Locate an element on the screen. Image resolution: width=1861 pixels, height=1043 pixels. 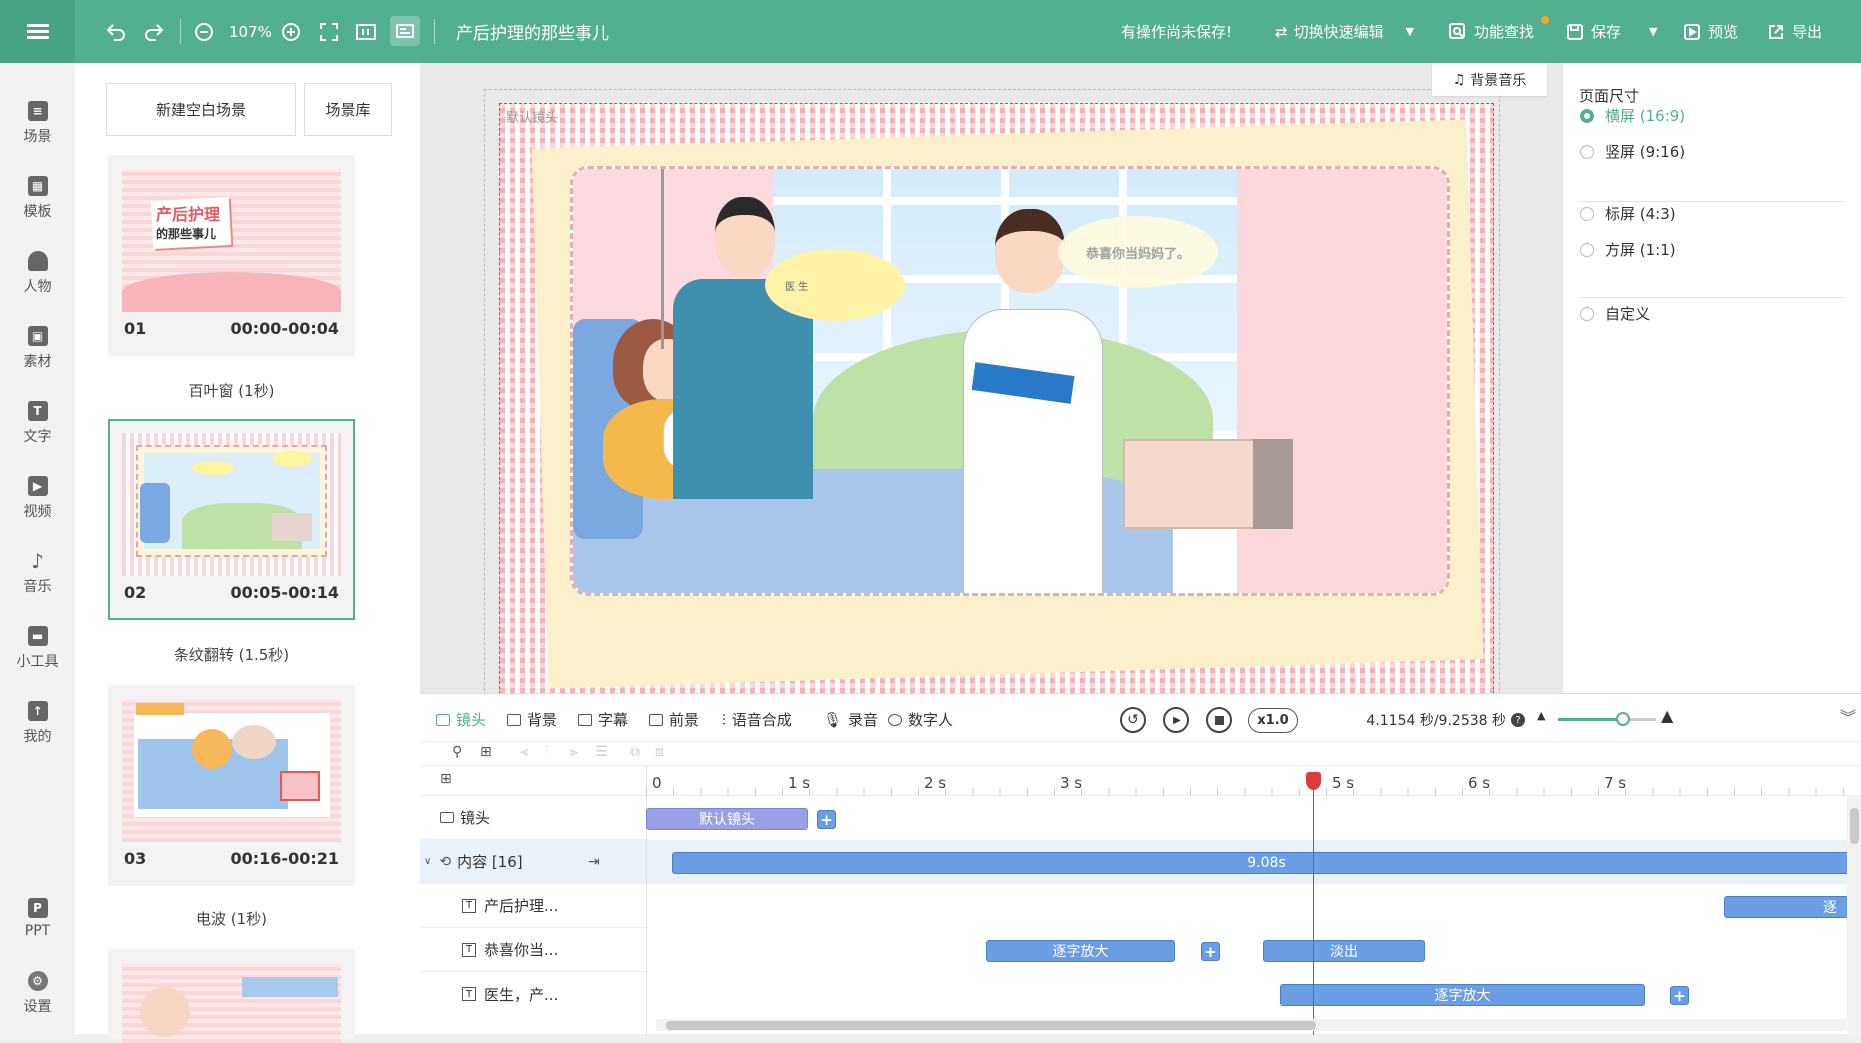
play-icon: ▶ is located at coordinates (1176, 720).